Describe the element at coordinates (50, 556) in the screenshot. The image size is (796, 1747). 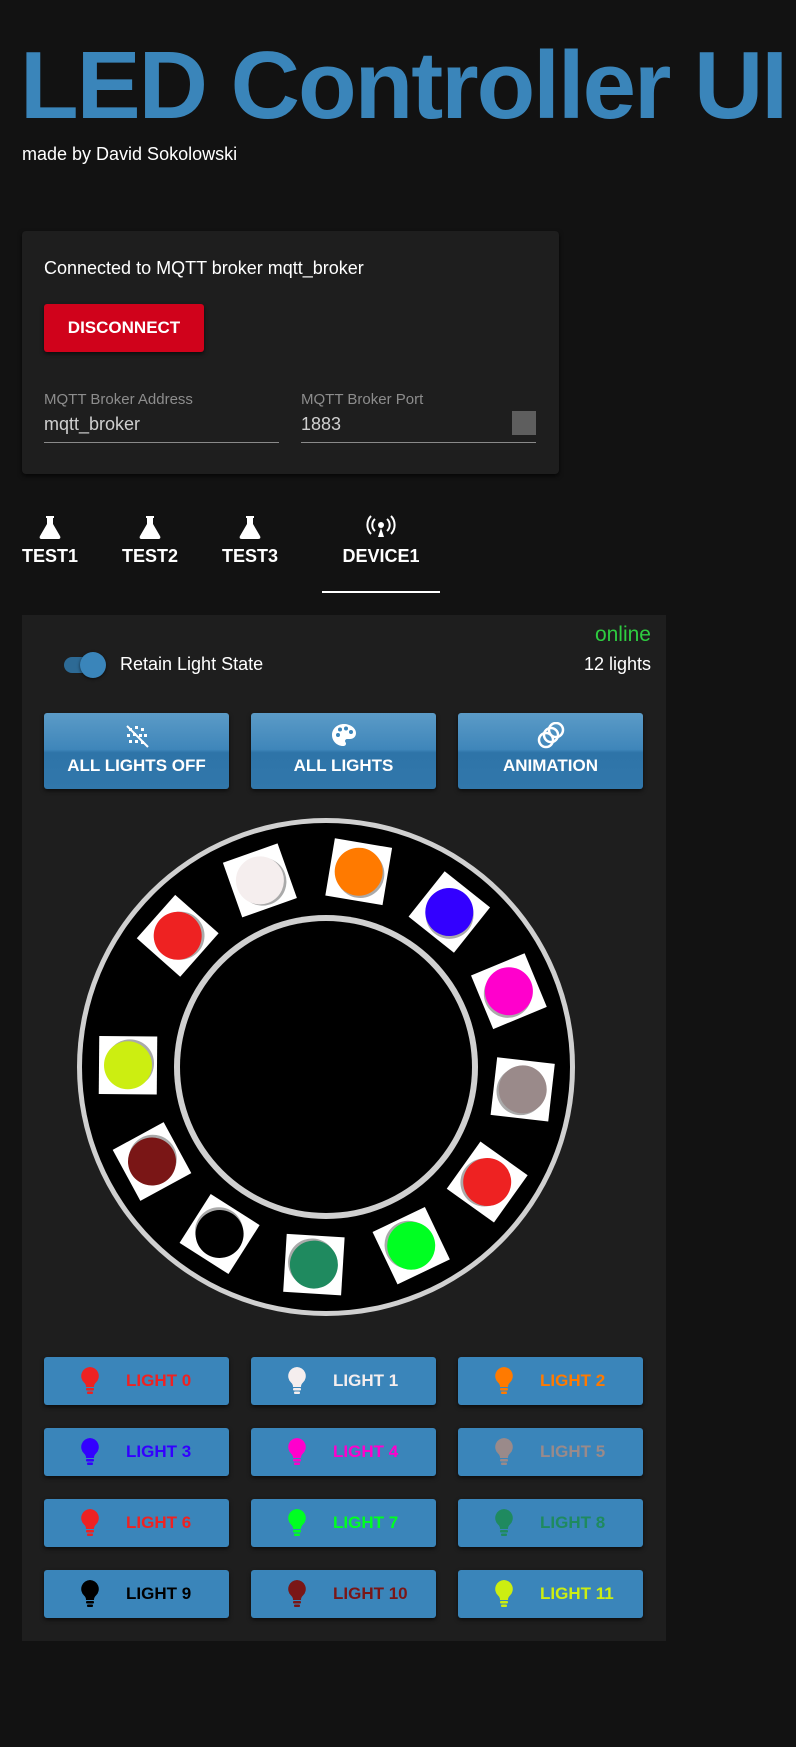
I see `tab-label: TEST1` at that location.